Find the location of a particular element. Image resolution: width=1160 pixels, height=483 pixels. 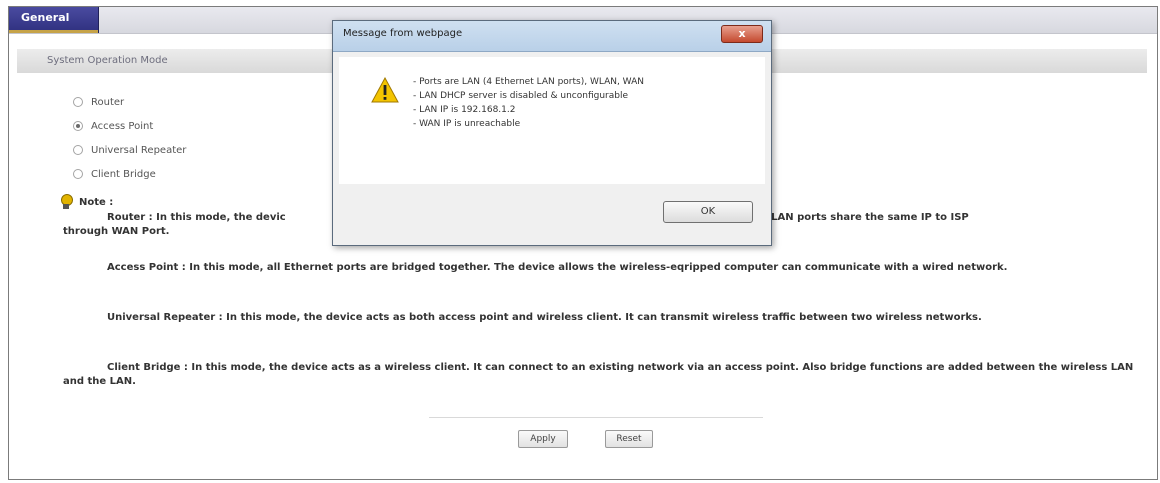

mode-option-universal-repeater: Universal Repeater is located at coordinates (129, 150).